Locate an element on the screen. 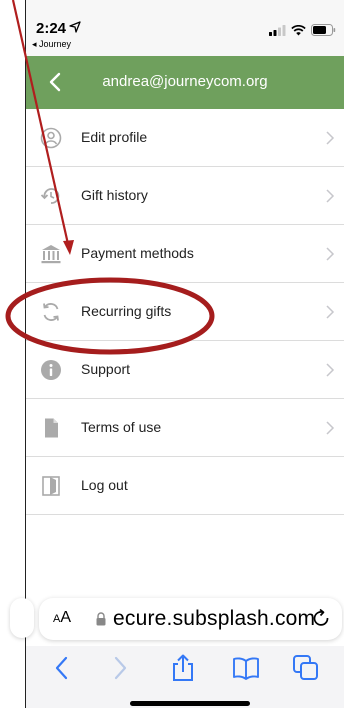  menu-item-label: Log out is located at coordinates (104, 485).